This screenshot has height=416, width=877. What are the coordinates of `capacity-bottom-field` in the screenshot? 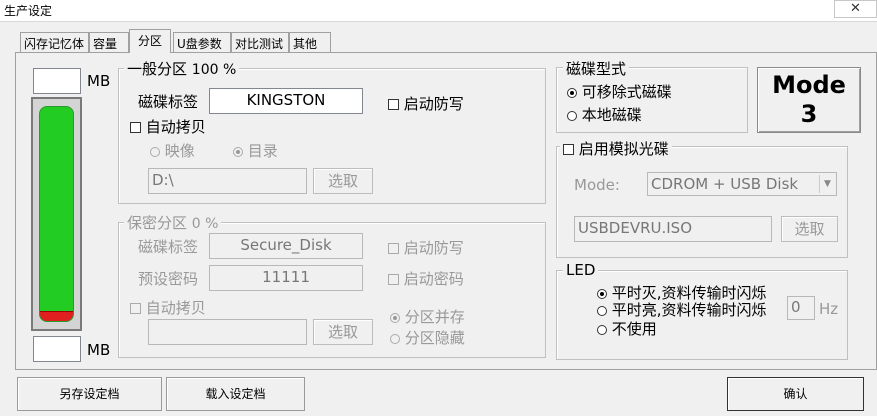 It's located at (57, 349).